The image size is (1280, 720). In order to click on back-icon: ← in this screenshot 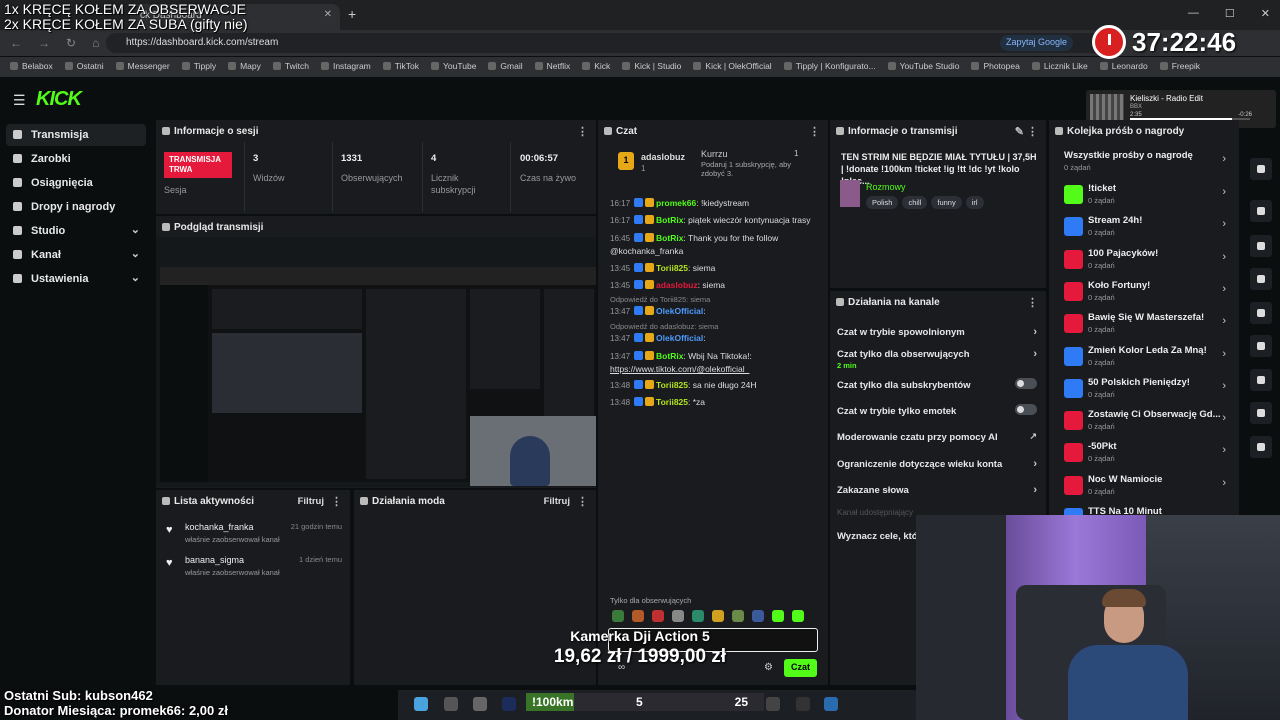, I will do `click(16, 43)`.